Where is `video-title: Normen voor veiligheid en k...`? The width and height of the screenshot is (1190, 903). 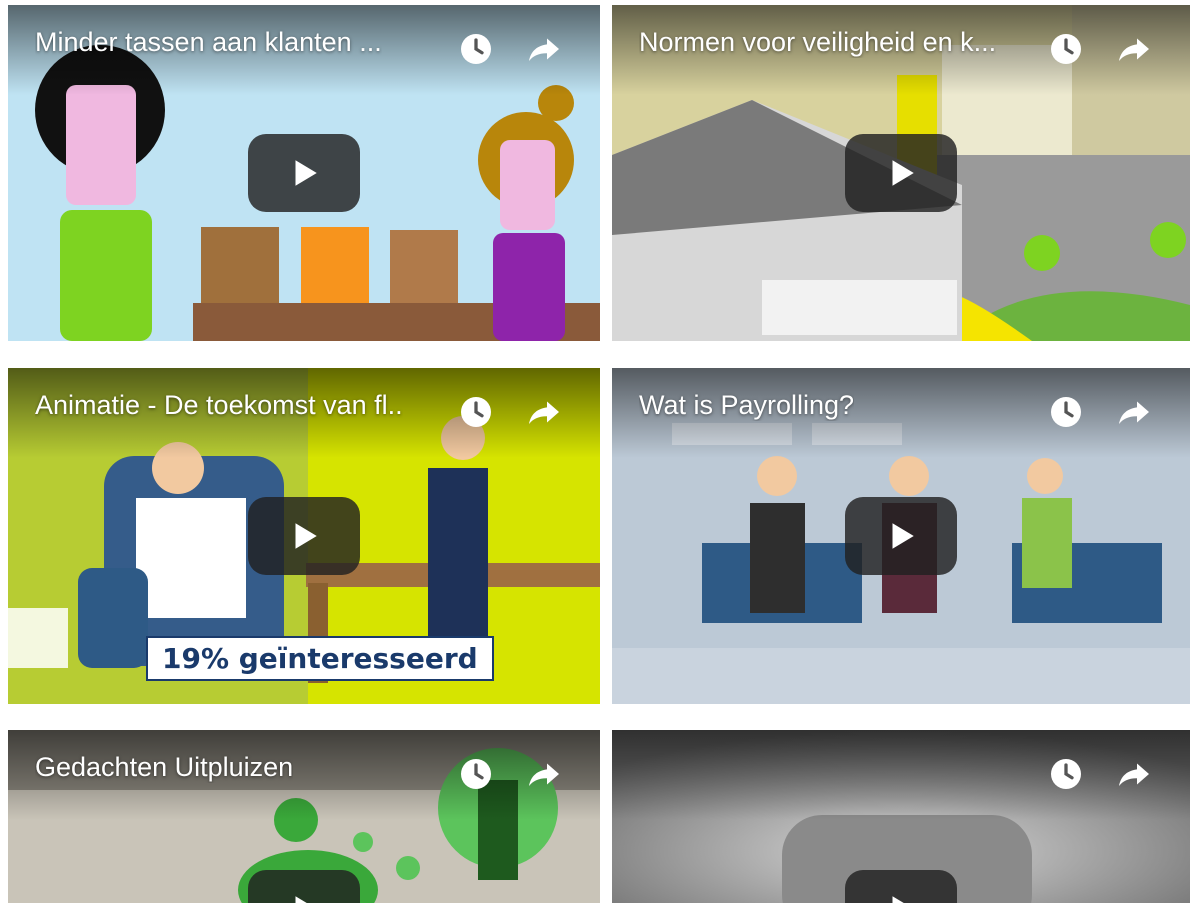 video-title: Normen voor veiligheid en k... is located at coordinates (817, 42).